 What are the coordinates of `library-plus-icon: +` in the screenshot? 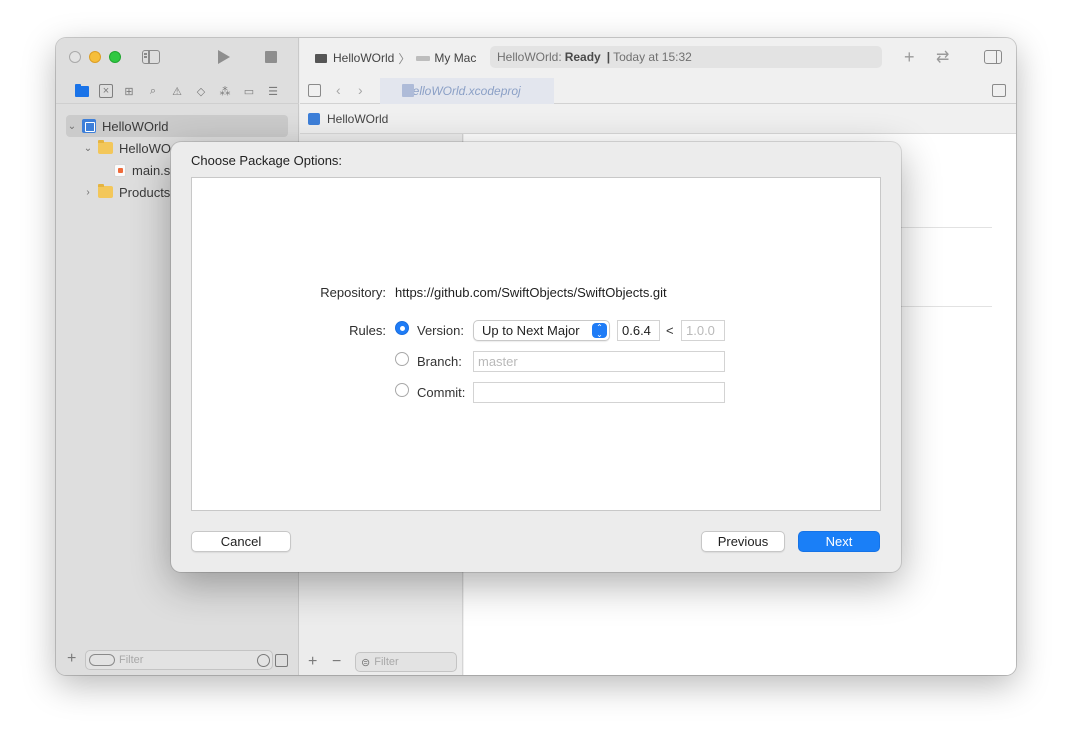 It's located at (909, 57).